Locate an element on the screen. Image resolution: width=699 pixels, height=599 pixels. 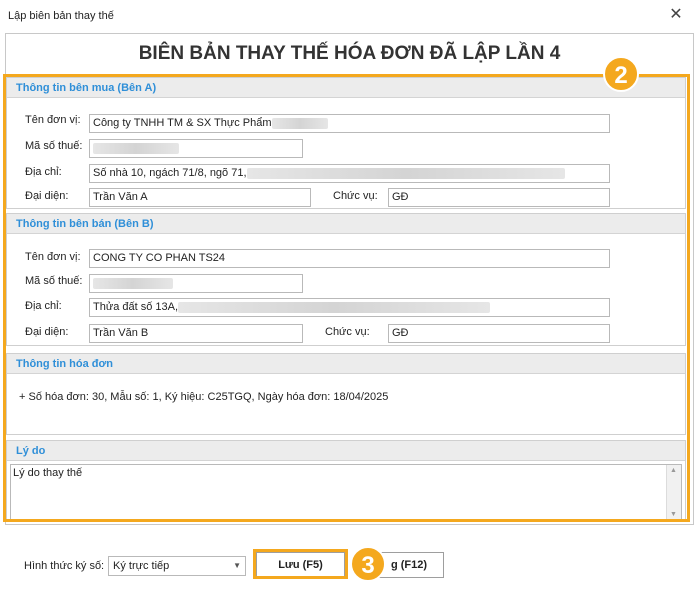
scroll-up-icon: ▲ is located at coordinates (673, 470).